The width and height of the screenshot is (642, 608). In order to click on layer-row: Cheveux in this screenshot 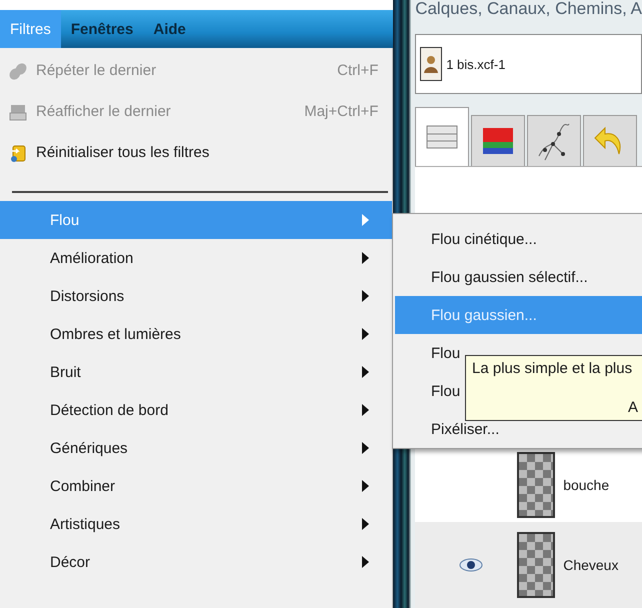, I will do `click(528, 565)`.